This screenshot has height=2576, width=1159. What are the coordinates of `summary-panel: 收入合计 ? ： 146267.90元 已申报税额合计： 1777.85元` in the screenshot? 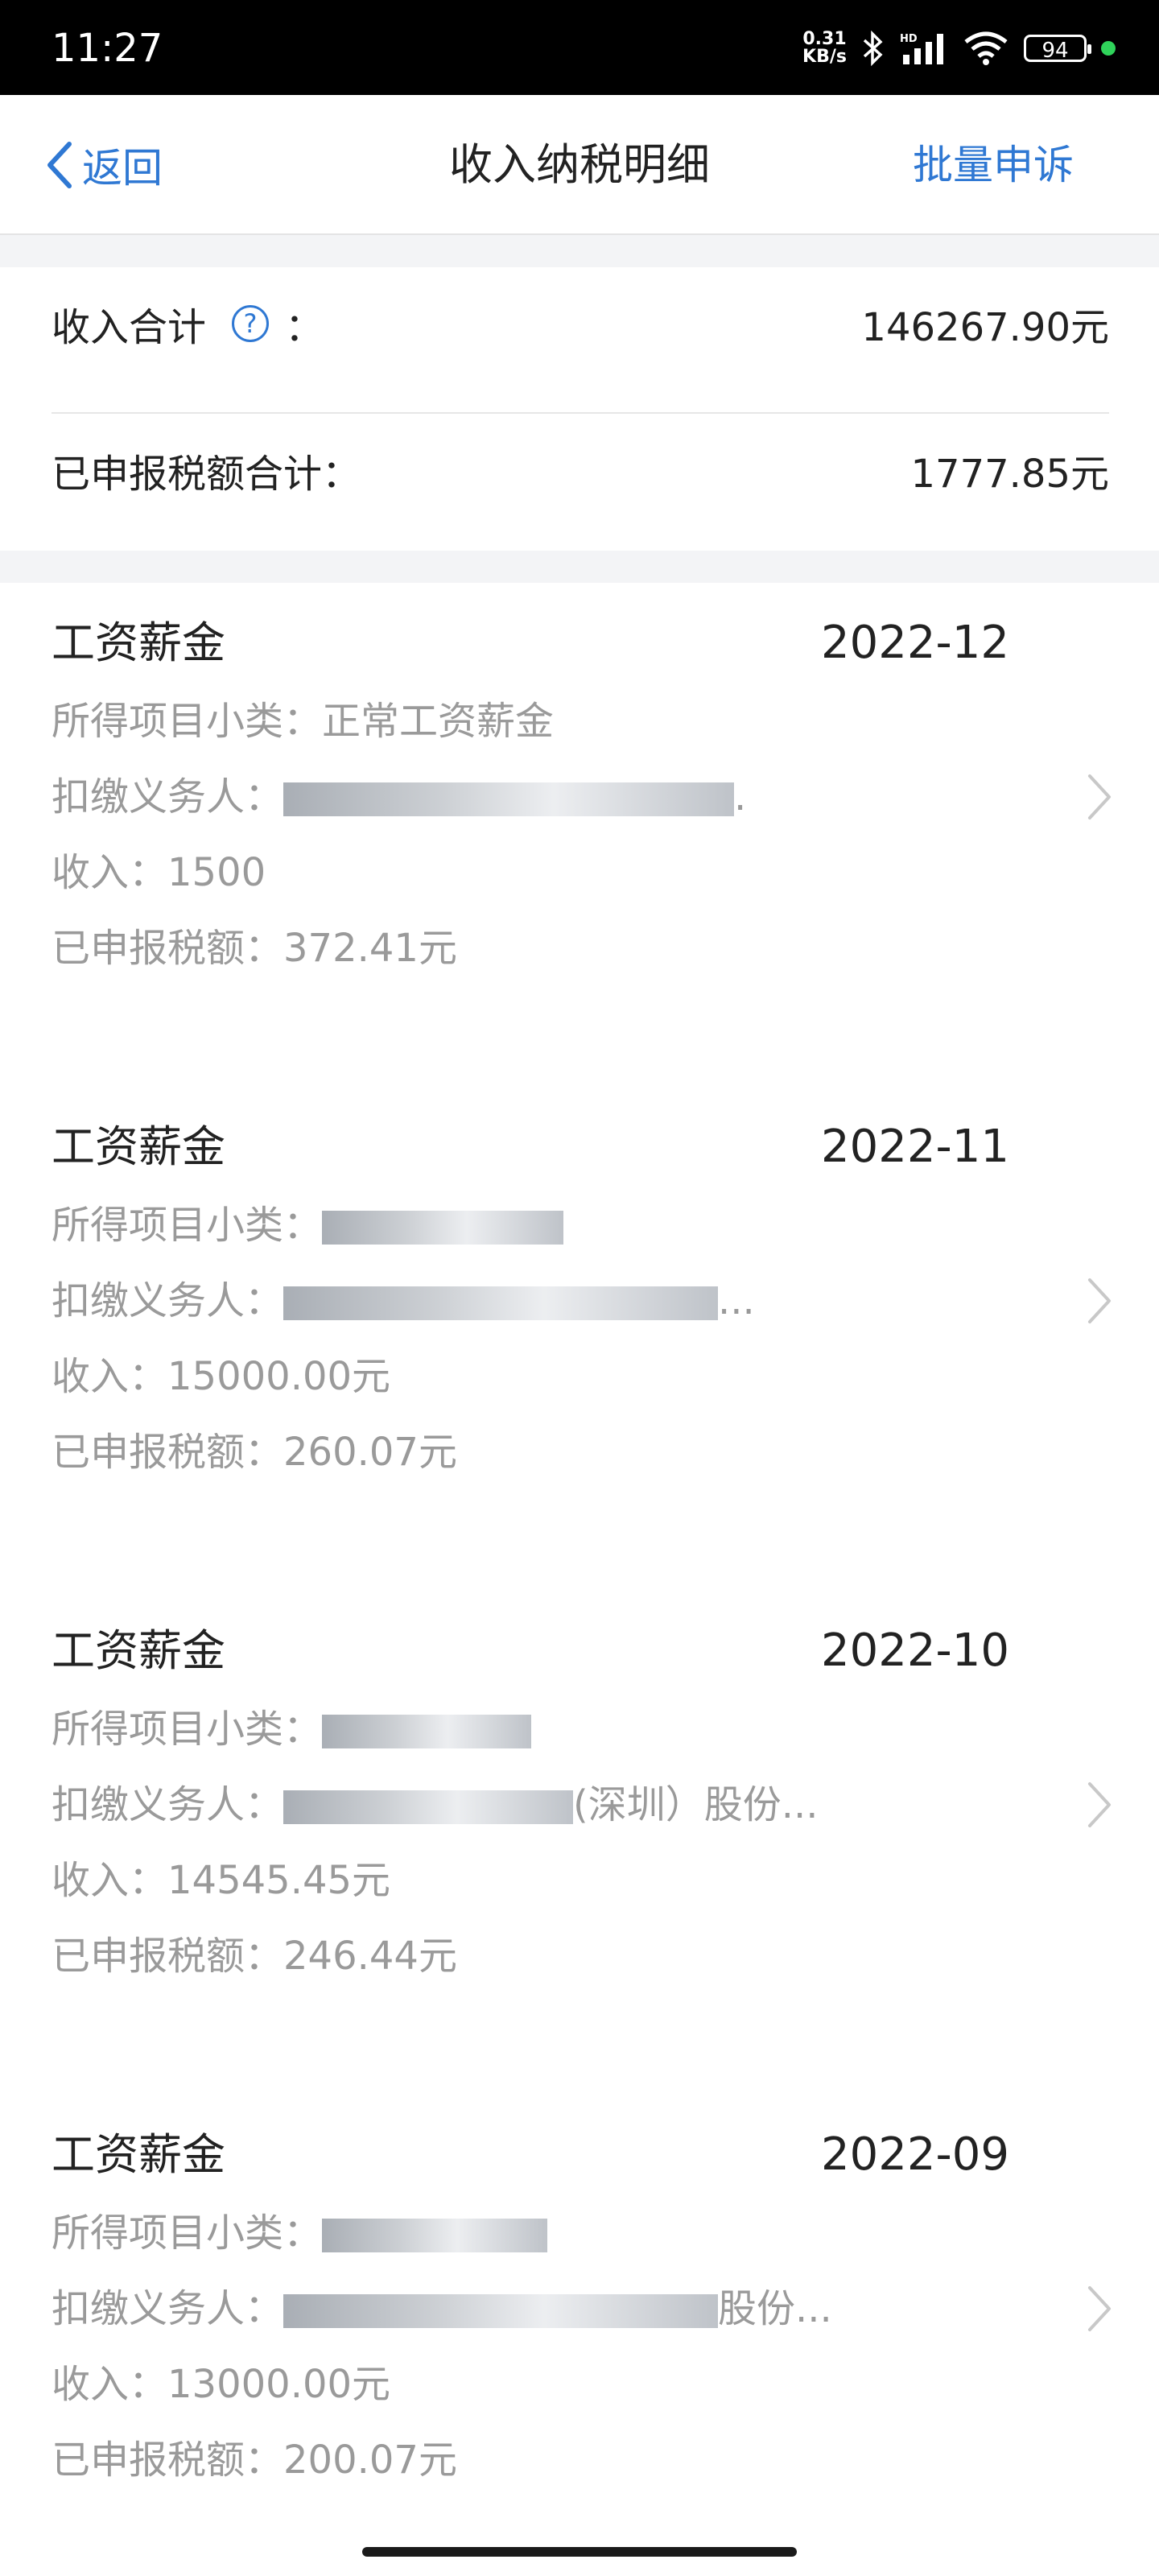 It's located at (579, 409).